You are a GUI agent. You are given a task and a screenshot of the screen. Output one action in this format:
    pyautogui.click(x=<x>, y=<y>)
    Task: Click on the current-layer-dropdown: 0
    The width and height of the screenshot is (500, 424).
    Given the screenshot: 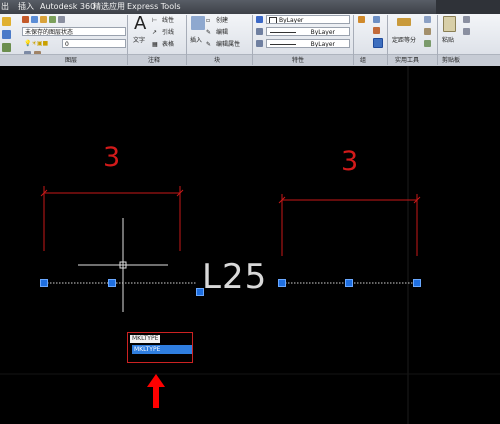 What is the action you would take?
    pyautogui.click(x=94, y=43)
    